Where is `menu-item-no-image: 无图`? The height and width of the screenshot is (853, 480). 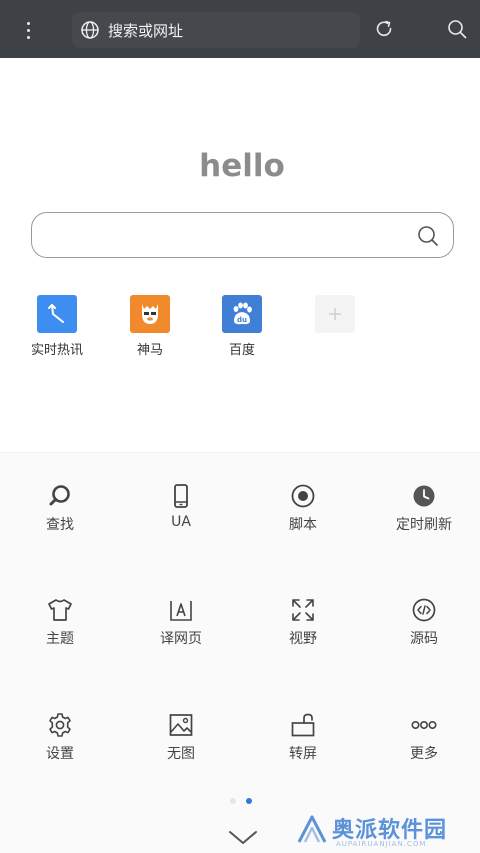
menu-item-no-image: 无图 is located at coordinates (181, 737).